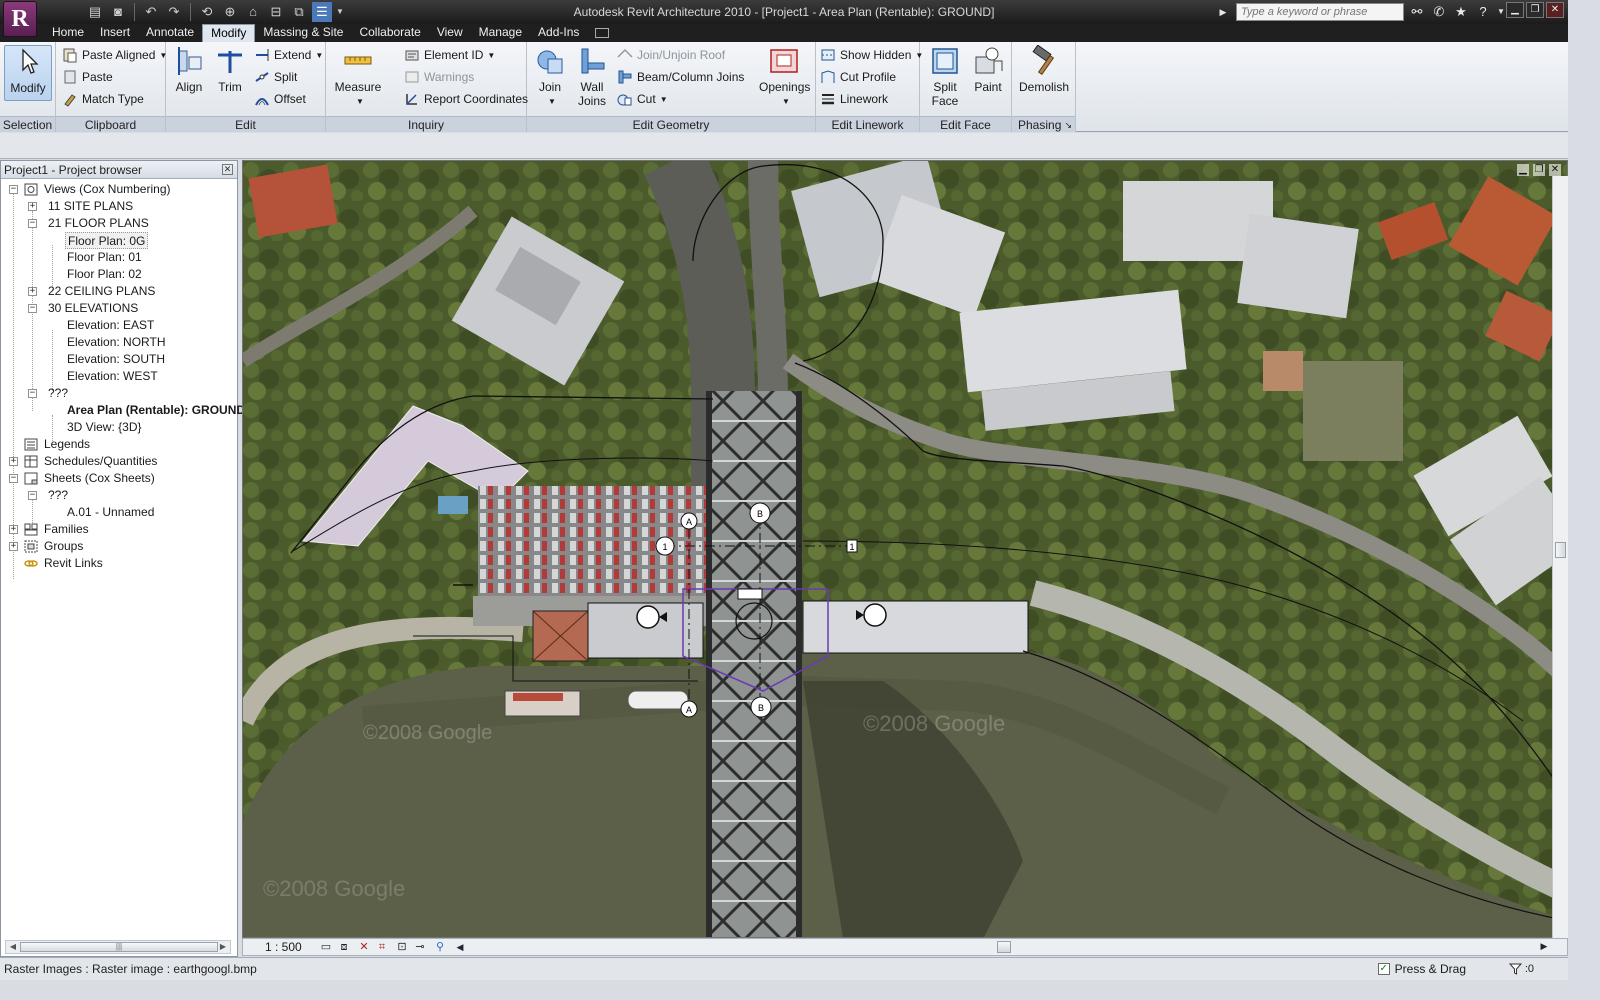 This screenshot has height=1000, width=1600. What do you see at coordinates (642, 99) in the screenshot?
I see `cut-button: Cut ▼` at bounding box center [642, 99].